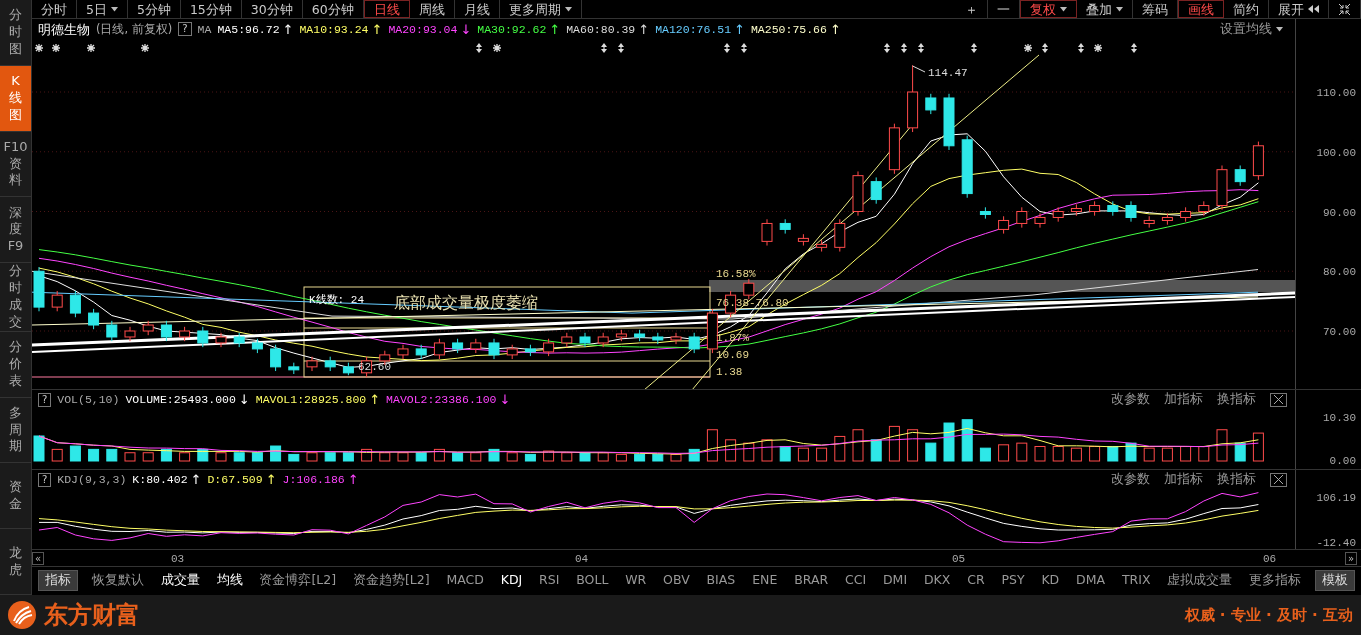 This screenshot has width=1361, height=635. Describe the element at coordinates (15, 430) in the screenshot. I see `sidebar-tab: 多周期` at that location.